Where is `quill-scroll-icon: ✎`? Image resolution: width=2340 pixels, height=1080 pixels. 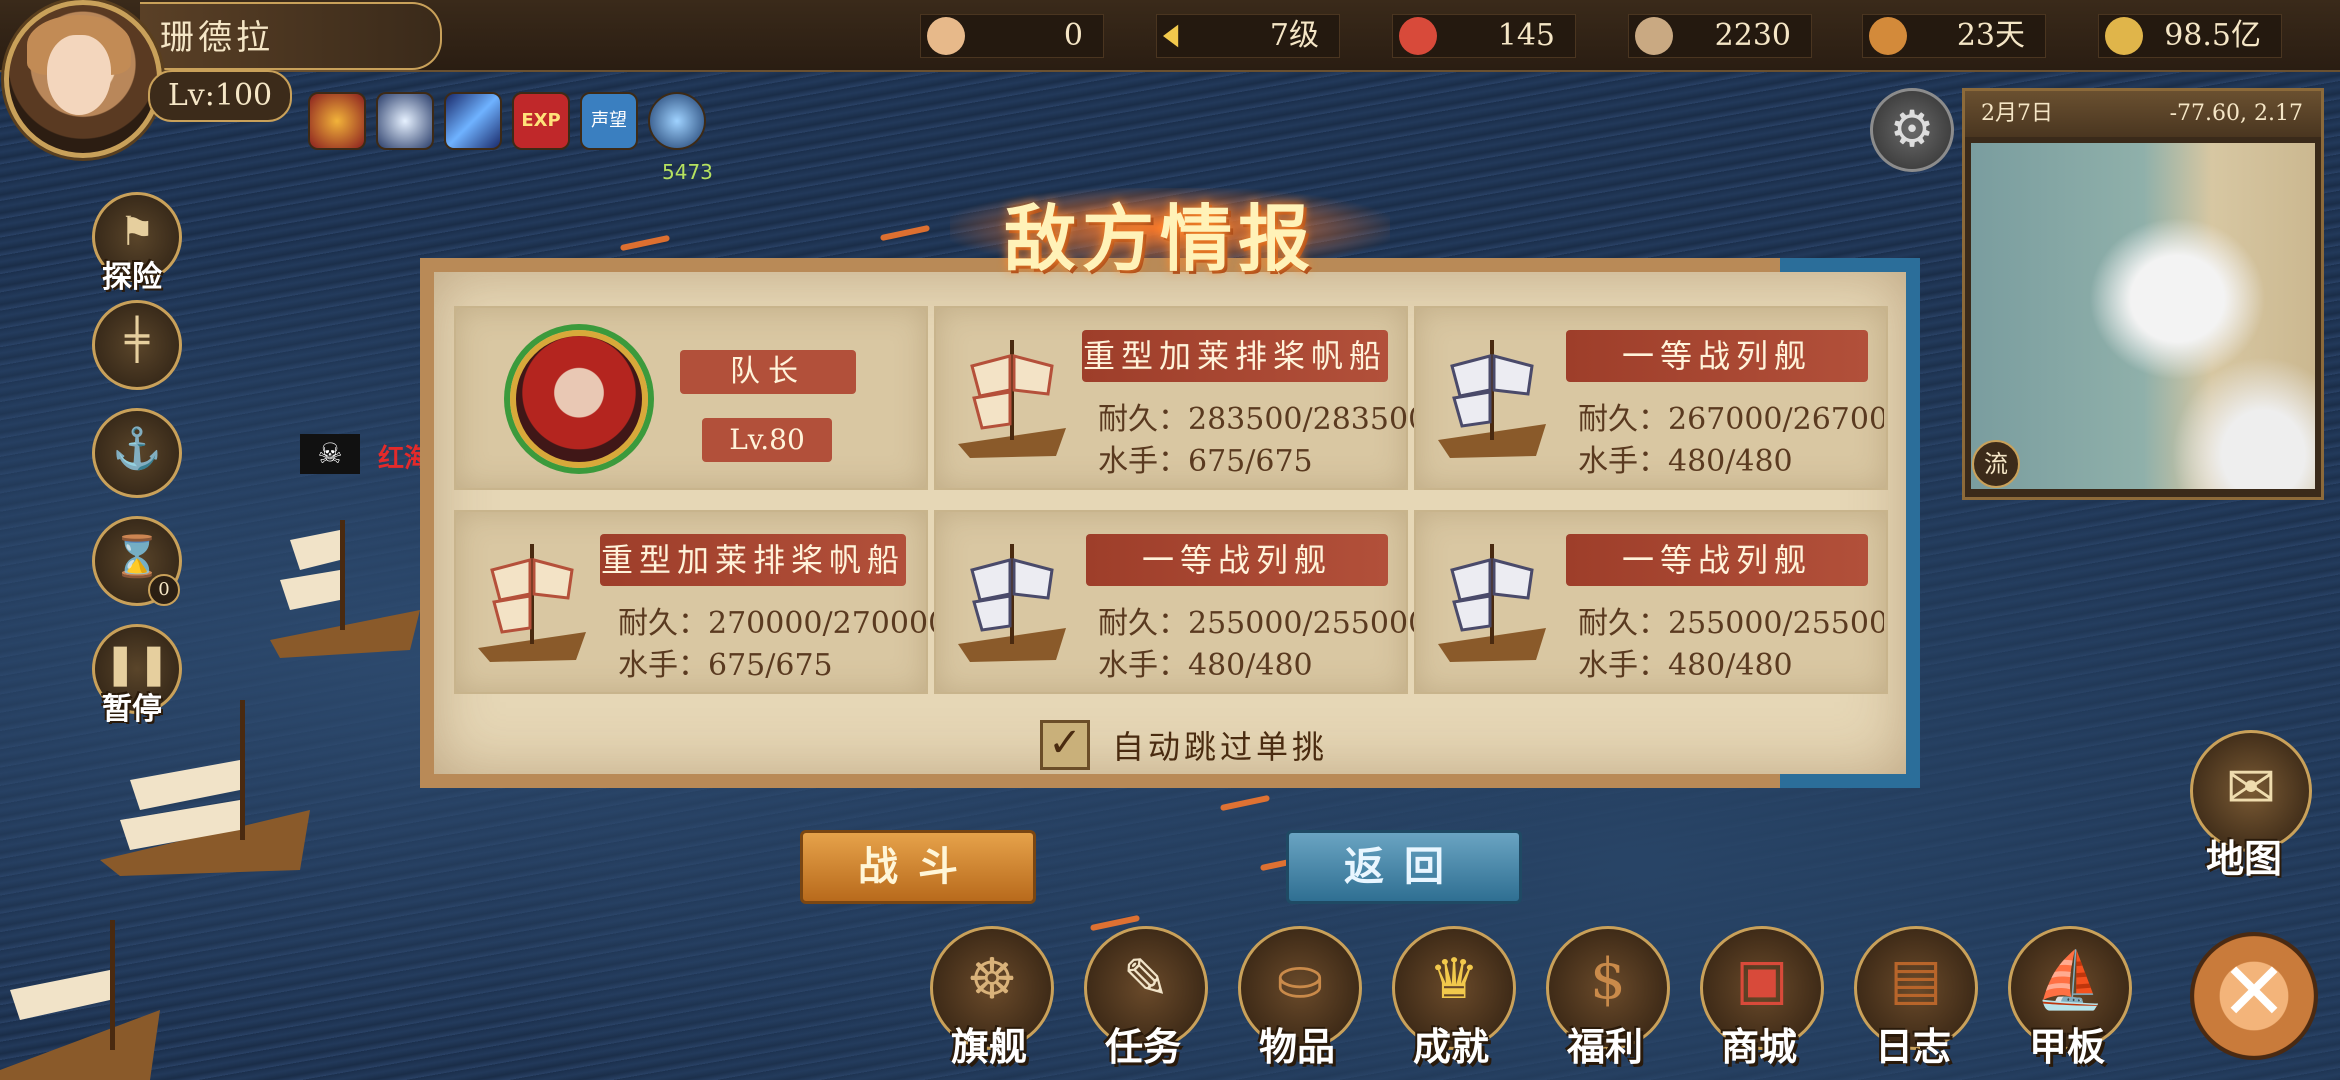
quill-scroll-icon: ✎ is located at coordinates (1146, 979).